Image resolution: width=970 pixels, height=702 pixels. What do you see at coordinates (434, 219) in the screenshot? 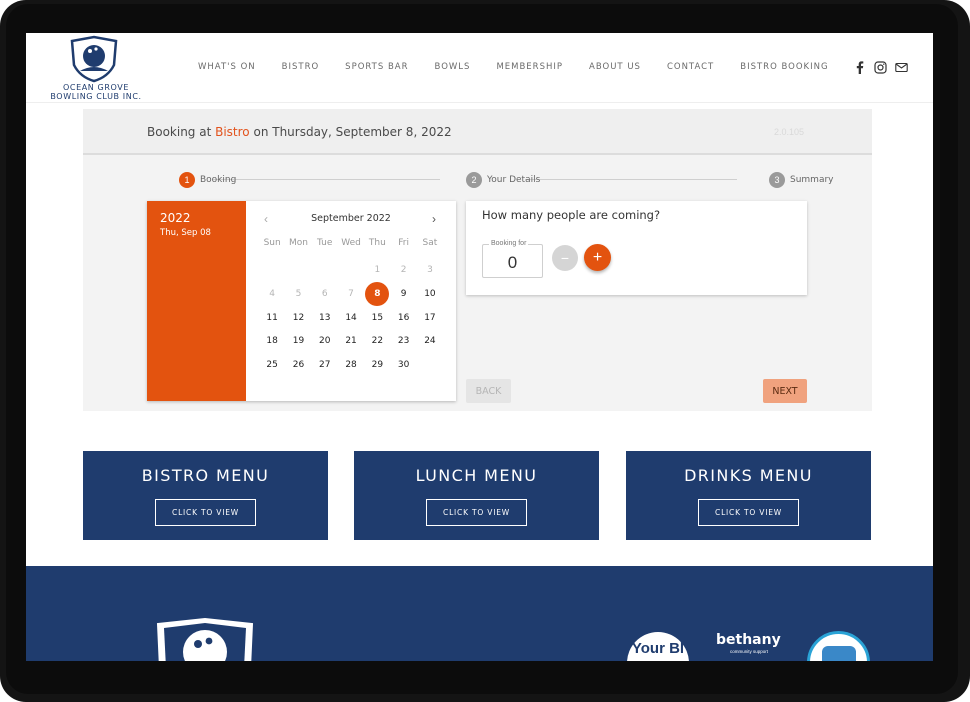
I see `chevron-right-icon: ›` at bounding box center [434, 219].